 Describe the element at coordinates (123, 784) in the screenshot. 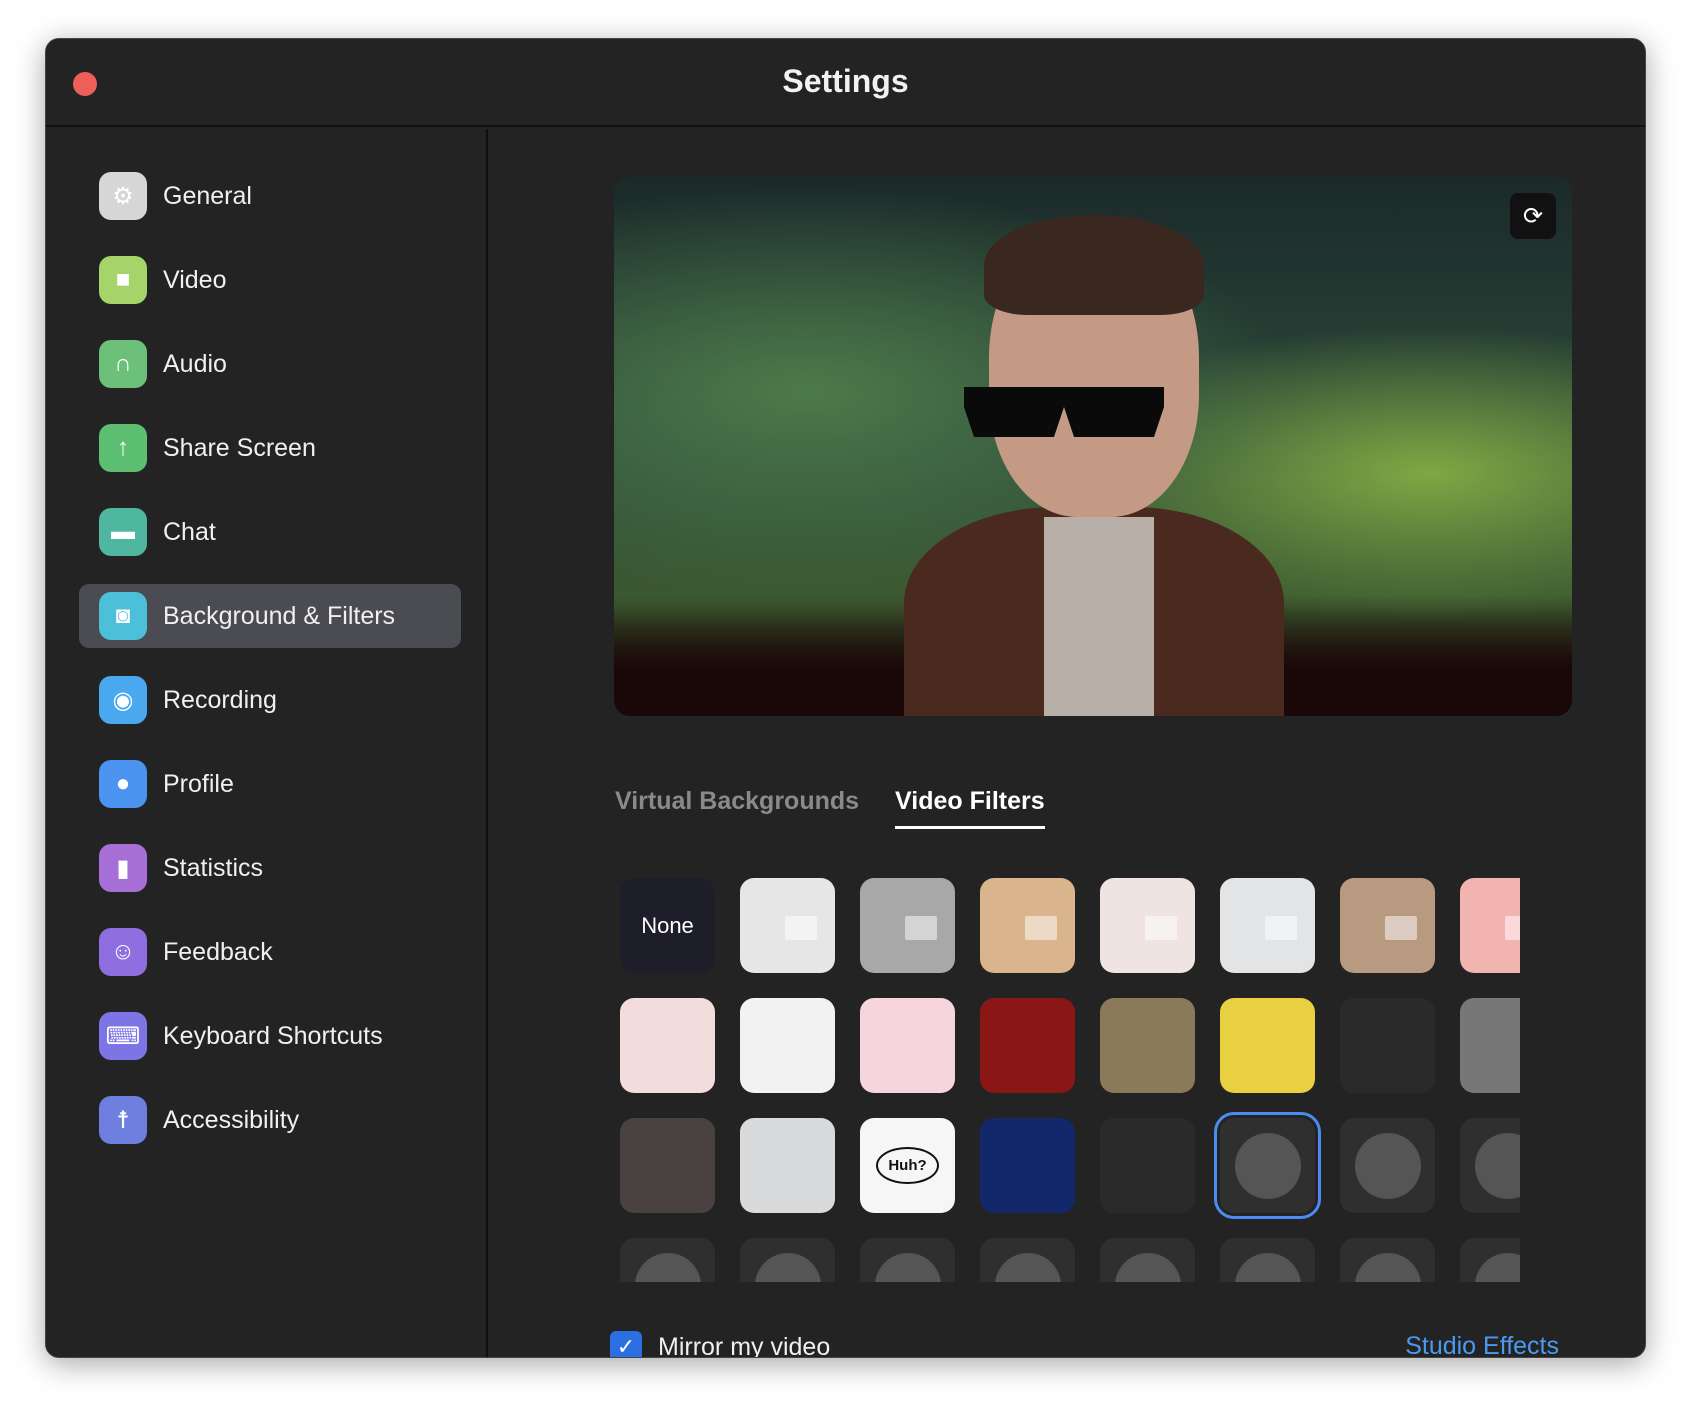

I see `person-icon: ●` at that location.